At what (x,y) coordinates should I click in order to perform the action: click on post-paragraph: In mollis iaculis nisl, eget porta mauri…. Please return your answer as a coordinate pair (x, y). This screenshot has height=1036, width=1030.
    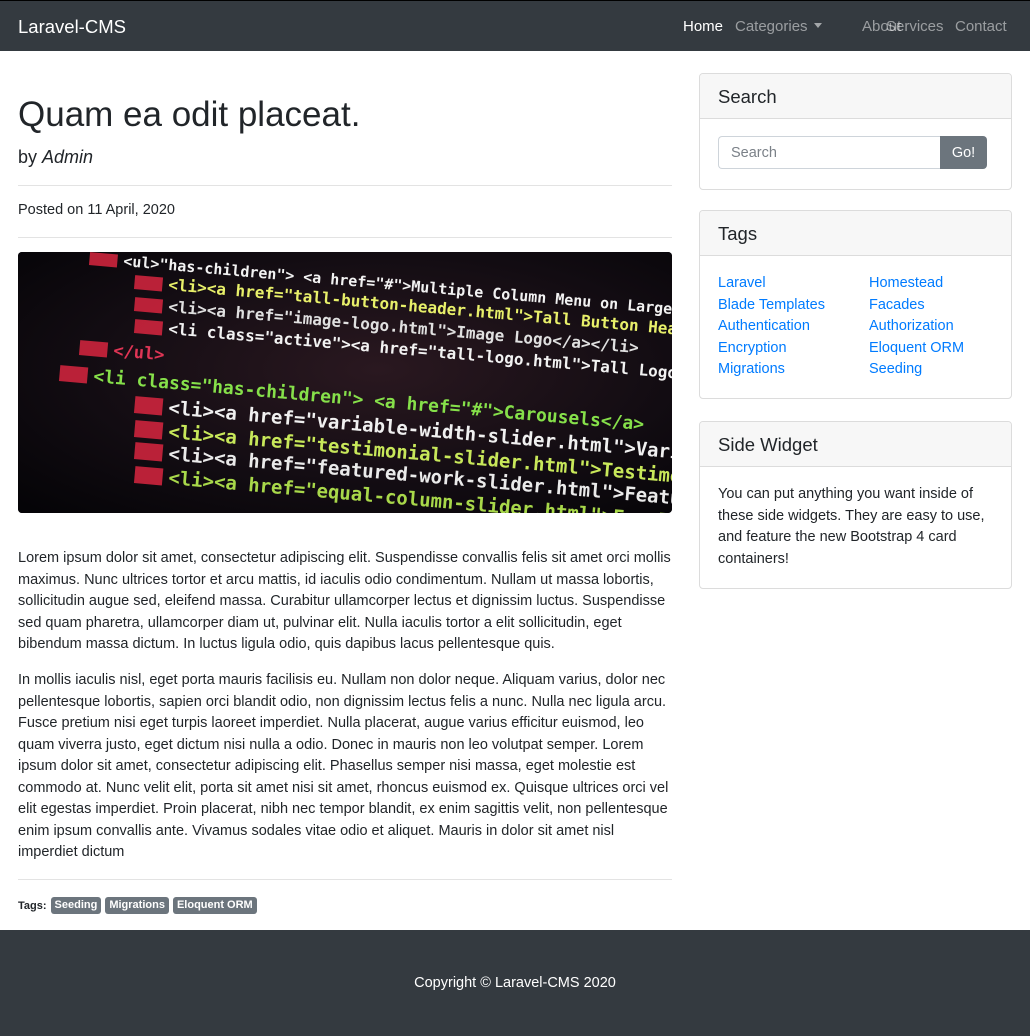
    Looking at the image, I should click on (343, 766).